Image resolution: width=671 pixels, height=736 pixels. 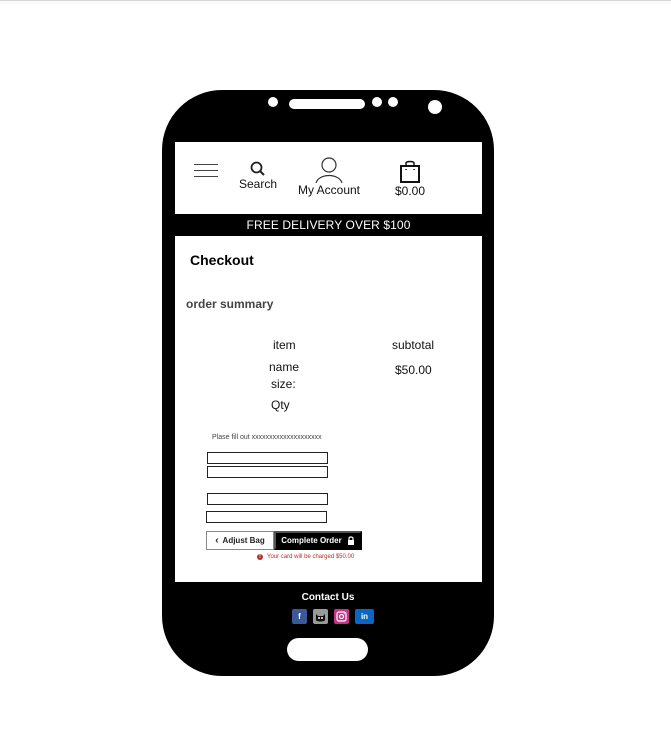 What do you see at coordinates (413, 345) in the screenshot?
I see `subtotal-column-header: subtotal` at bounding box center [413, 345].